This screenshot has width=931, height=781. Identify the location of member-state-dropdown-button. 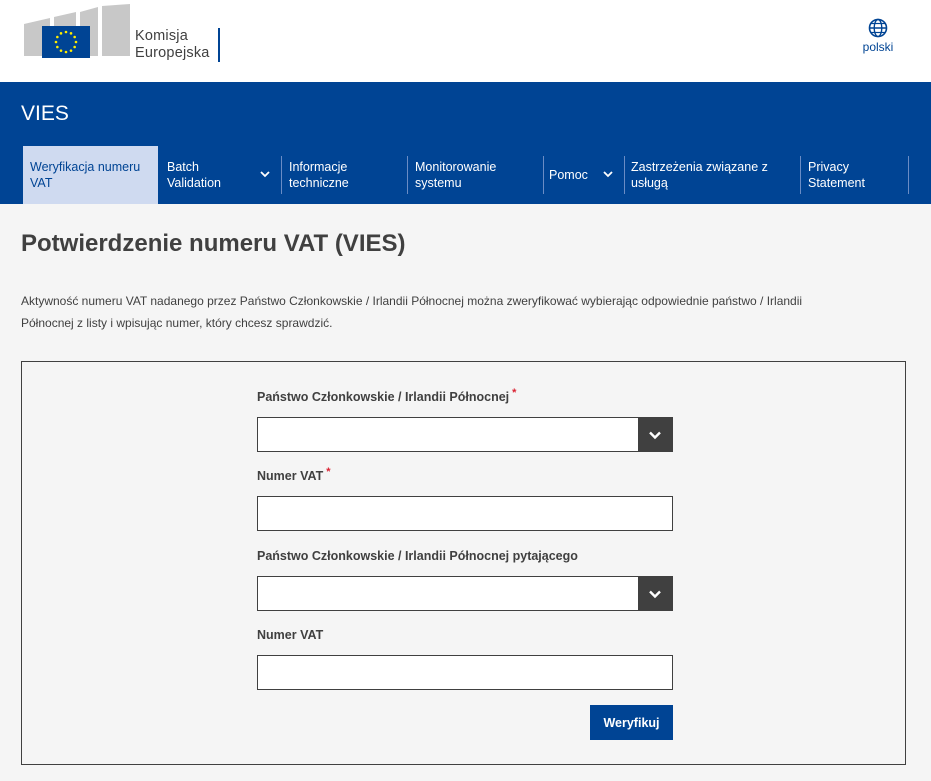
(655, 434).